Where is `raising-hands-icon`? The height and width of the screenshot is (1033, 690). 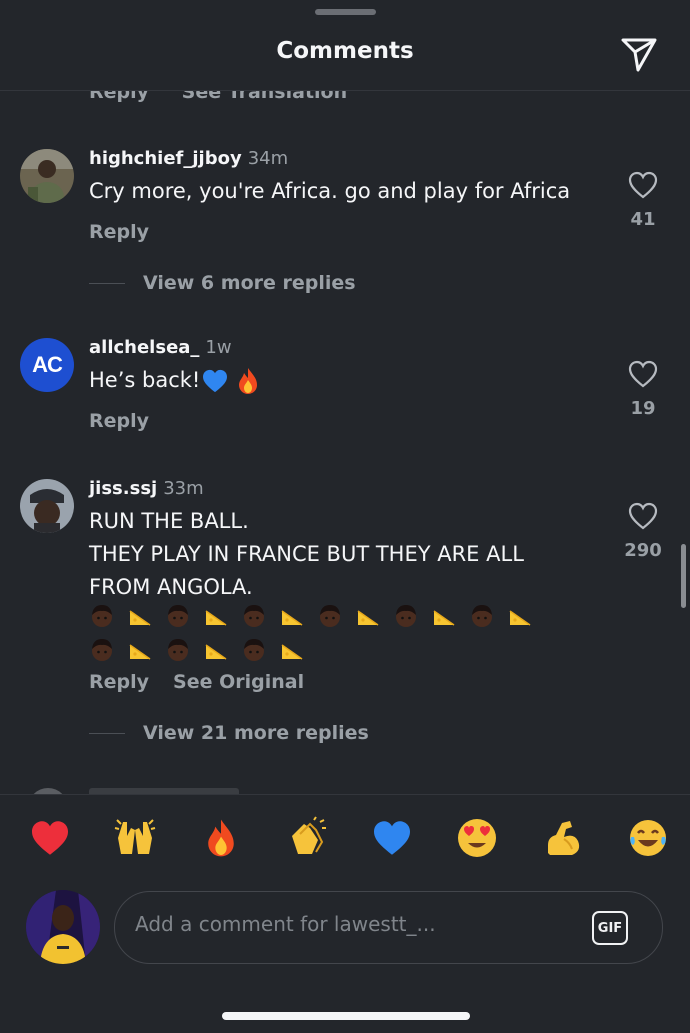 raising-hands-icon is located at coordinates (135, 838).